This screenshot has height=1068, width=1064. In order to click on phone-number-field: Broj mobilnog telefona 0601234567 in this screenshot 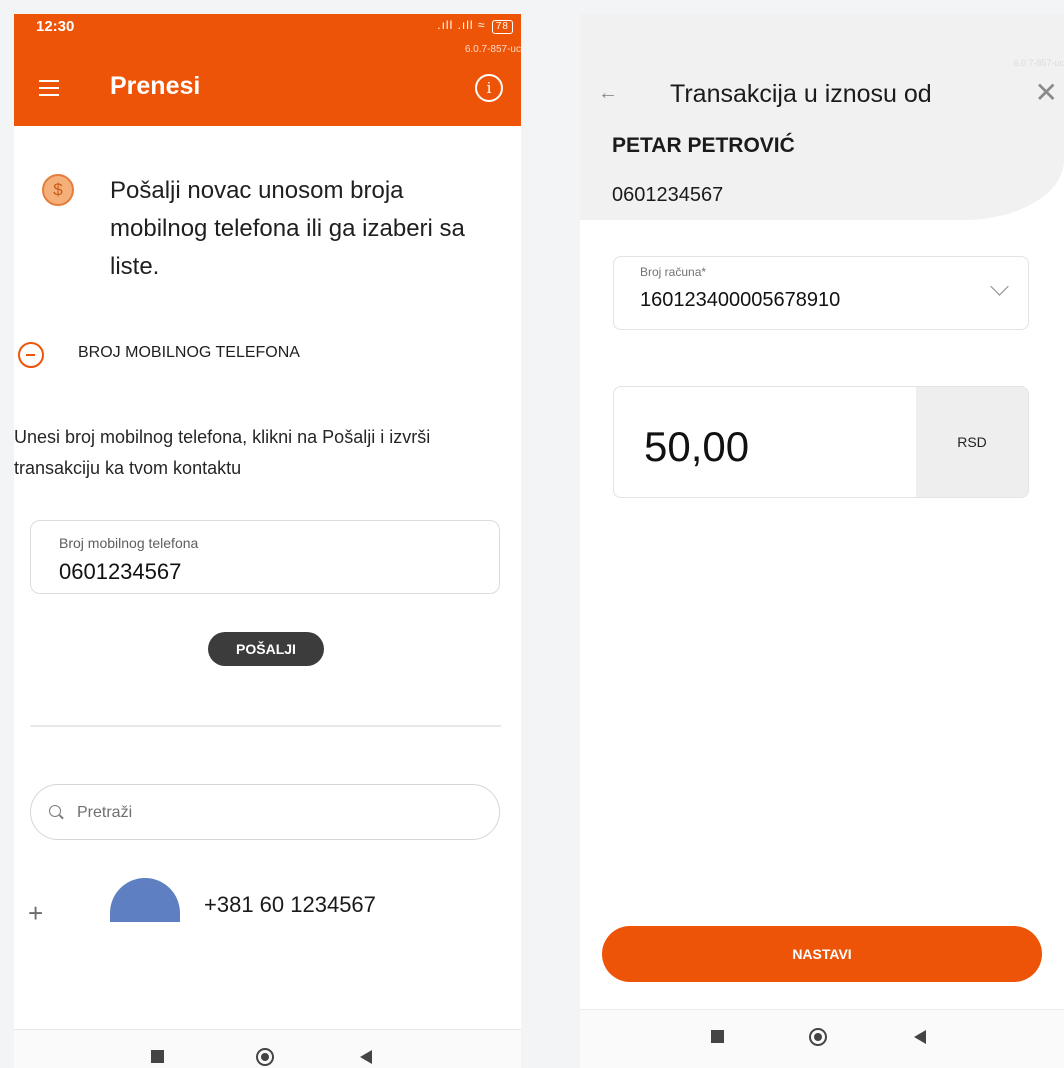, I will do `click(265, 557)`.